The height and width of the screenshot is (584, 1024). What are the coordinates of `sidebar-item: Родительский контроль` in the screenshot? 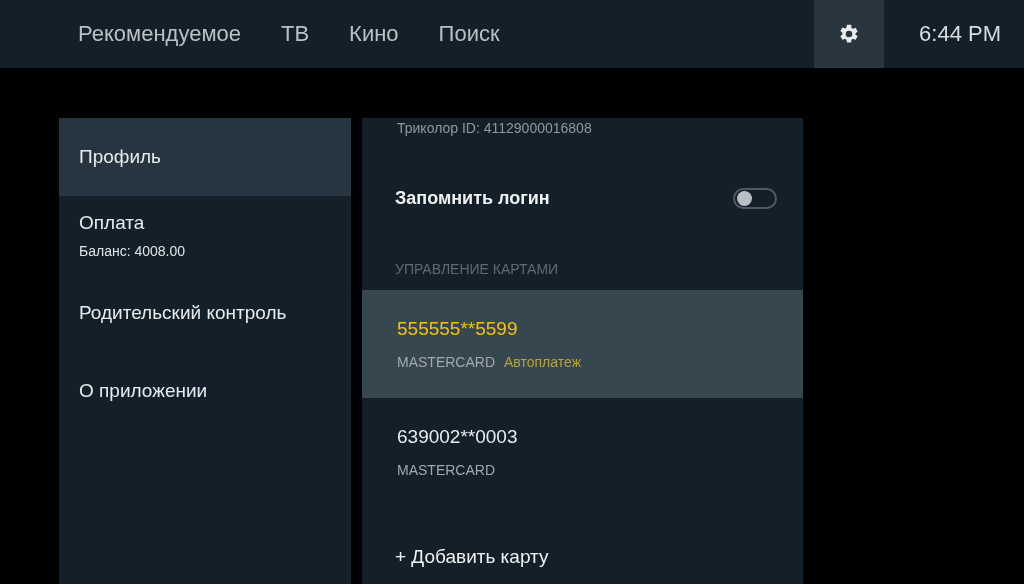 It's located at (205, 313).